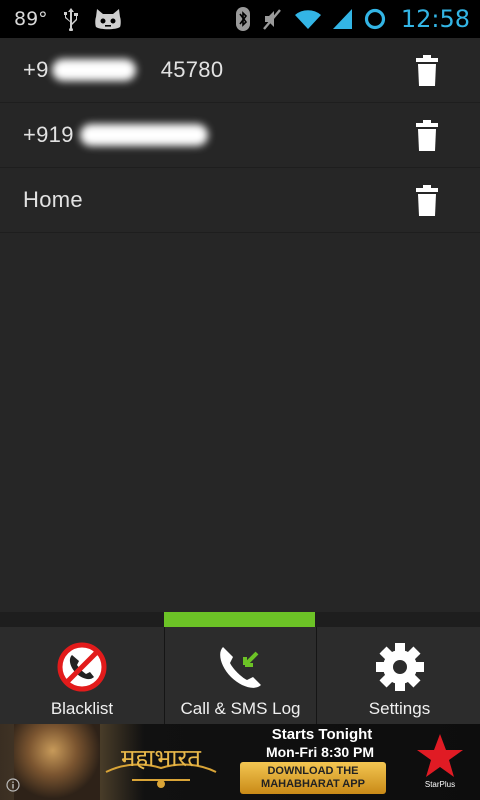 The height and width of the screenshot is (800, 480). Describe the element at coordinates (240, 200) in the screenshot. I see `list-item: Home` at that location.